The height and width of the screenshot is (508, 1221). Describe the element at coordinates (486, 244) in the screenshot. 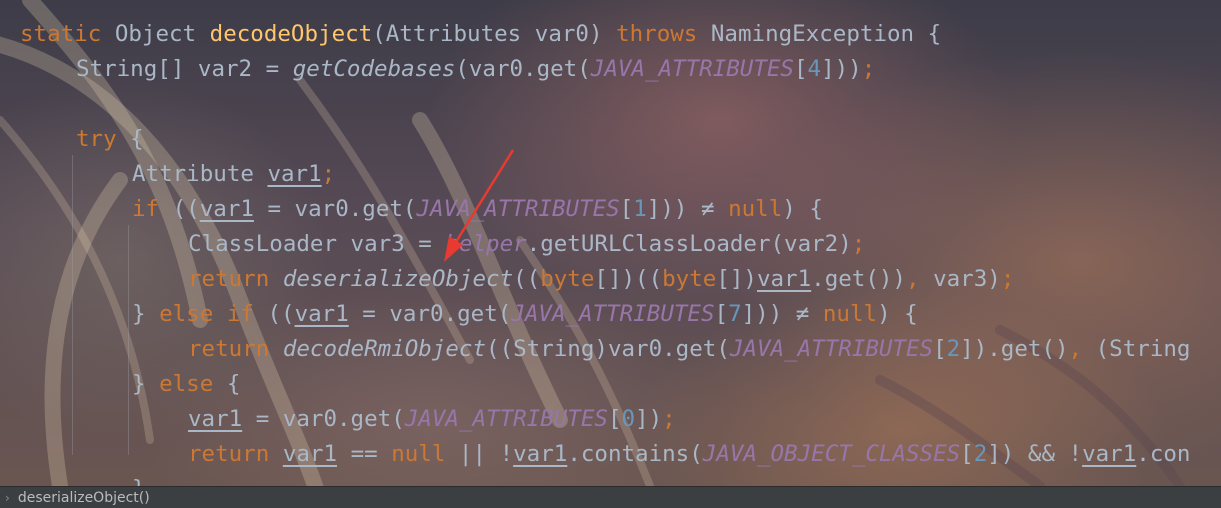

I see `code-token: helper` at that location.